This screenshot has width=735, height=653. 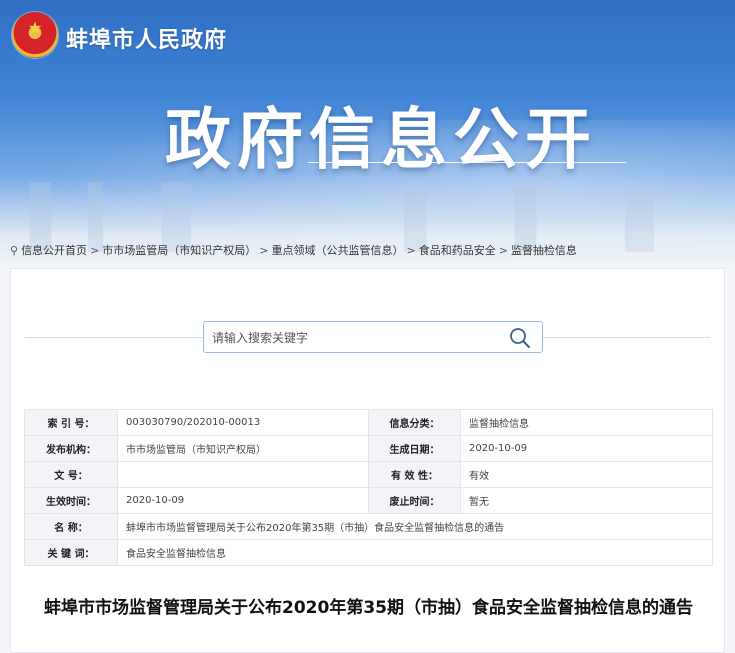 I want to click on index-value: 003030790/202010-00013, so click(x=243, y=422).